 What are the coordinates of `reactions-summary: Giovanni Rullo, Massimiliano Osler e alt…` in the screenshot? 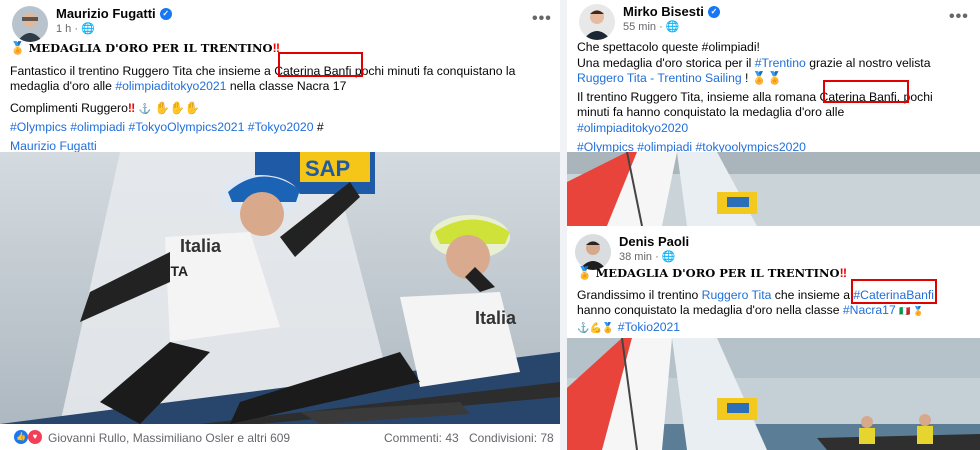 It's located at (169, 438).